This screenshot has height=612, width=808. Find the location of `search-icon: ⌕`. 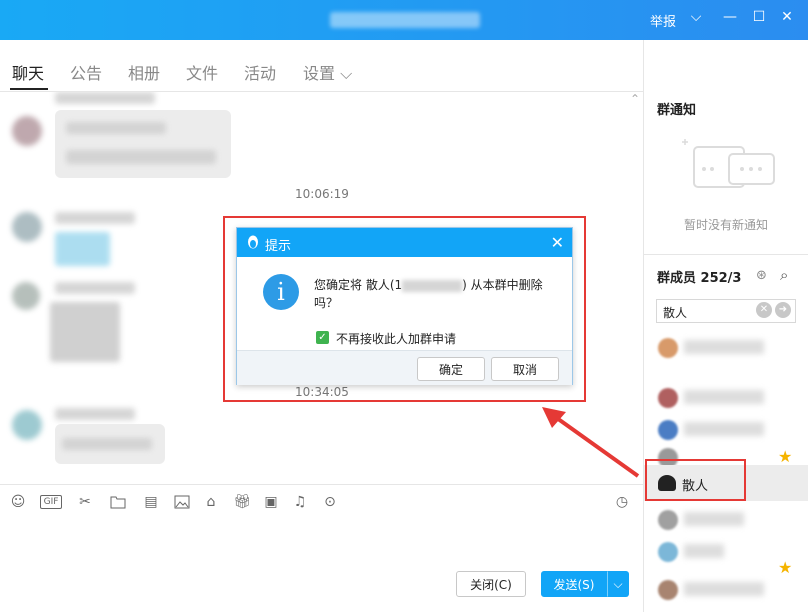

search-icon: ⌕ is located at coordinates (784, 275).